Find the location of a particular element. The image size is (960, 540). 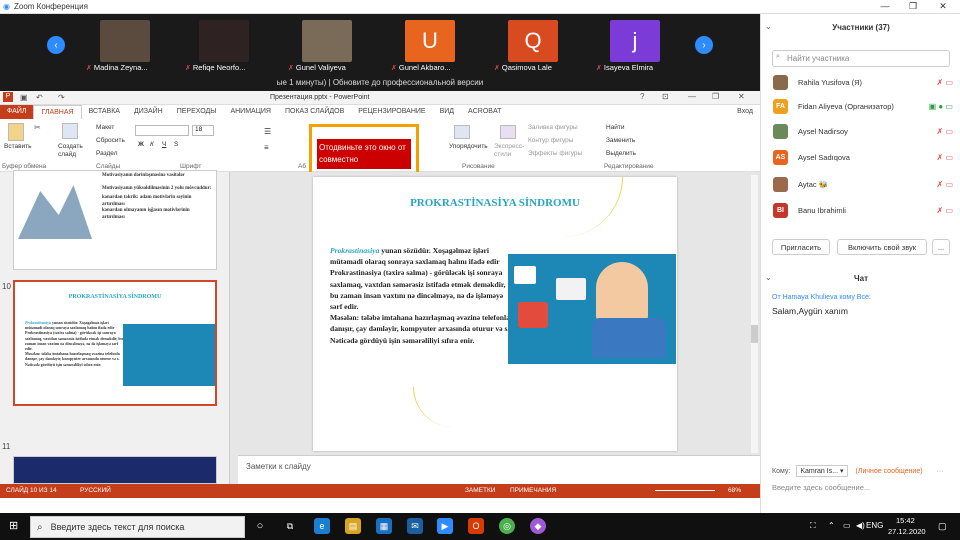

scrollbar-thumb is located at coordinates (754, 334).